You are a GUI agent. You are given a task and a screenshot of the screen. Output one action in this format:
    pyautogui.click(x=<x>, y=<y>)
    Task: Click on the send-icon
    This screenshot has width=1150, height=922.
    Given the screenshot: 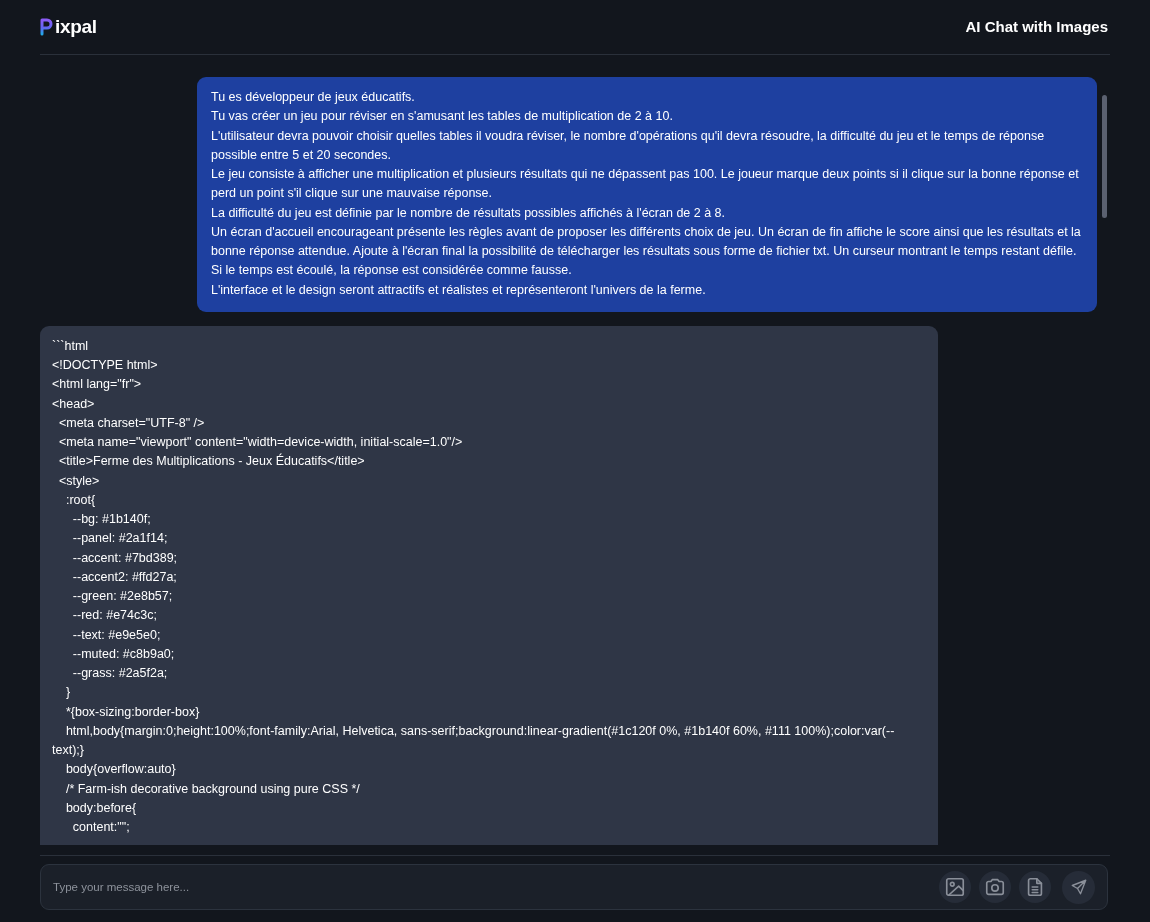 What is the action you would take?
    pyautogui.click(x=1078, y=887)
    